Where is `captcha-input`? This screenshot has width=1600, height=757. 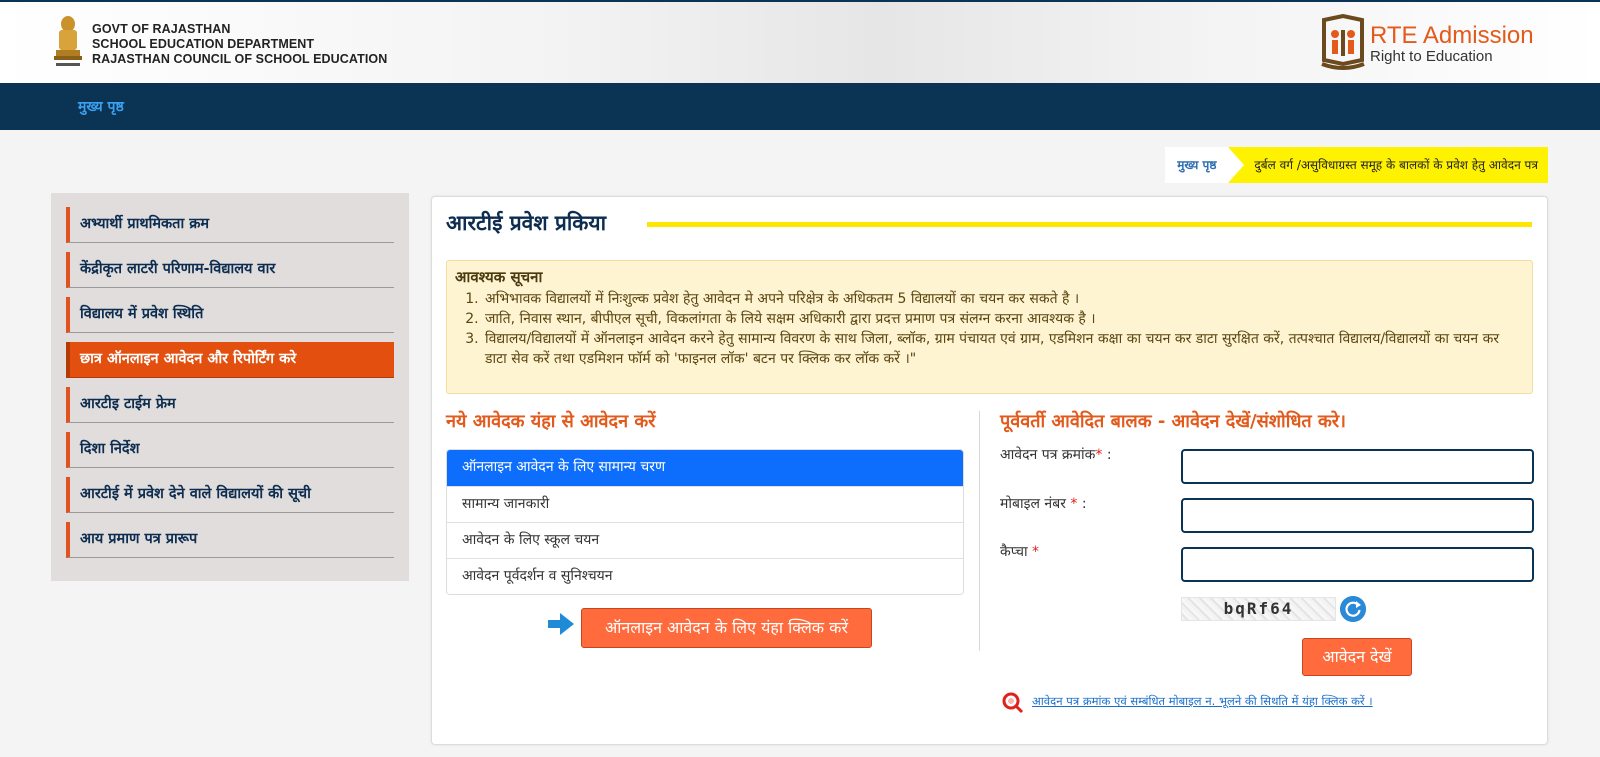 captcha-input is located at coordinates (1357, 564).